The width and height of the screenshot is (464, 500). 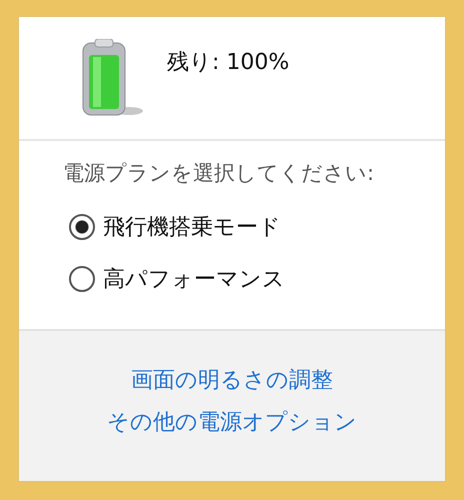 What do you see at coordinates (219, 173) in the screenshot?
I see `plan-prompt: 電源プランを選択してください:` at bounding box center [219, 173].